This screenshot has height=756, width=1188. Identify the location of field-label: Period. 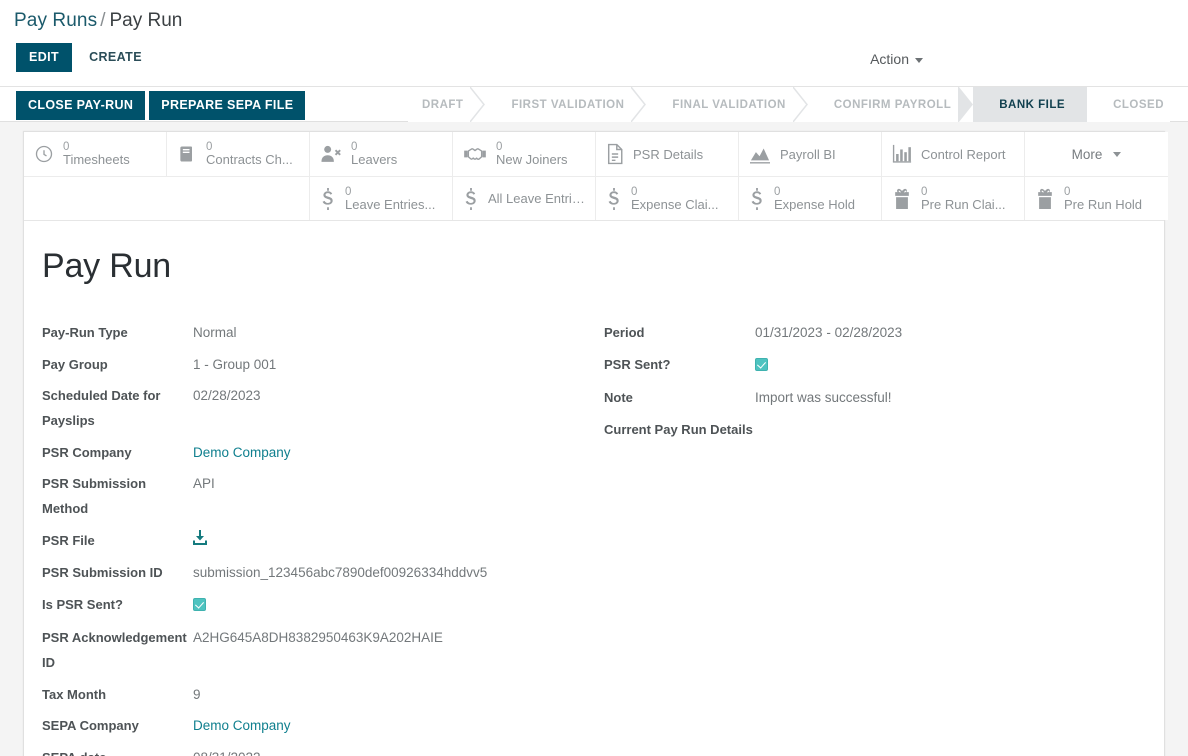
(624, 332).